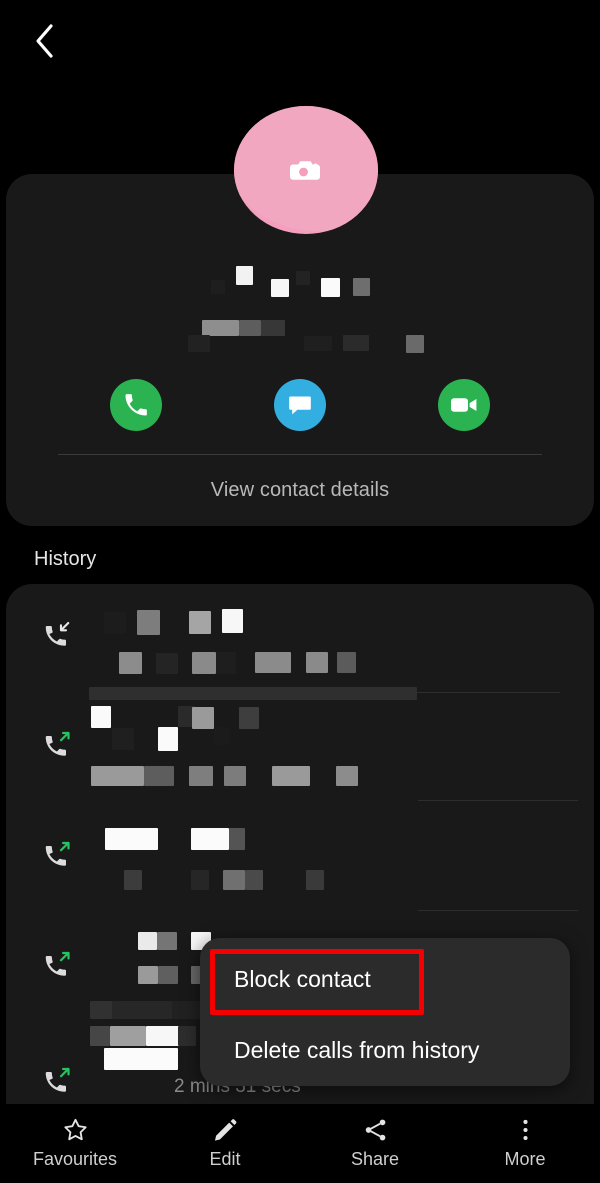 This screenshot has width=600, height=1183. Describe the element at coordinates (75, 1143) in the screenshot. I see `nav-favourites: Favourites` at that location.